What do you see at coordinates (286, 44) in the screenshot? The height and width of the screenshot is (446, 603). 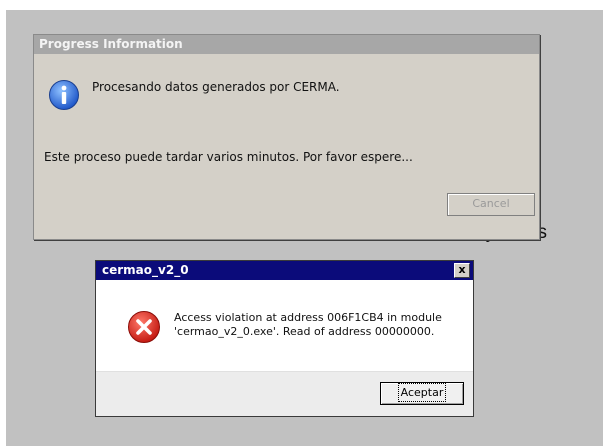 I see `progress-window-title: Progress Information` at bounding box center [286, 44].